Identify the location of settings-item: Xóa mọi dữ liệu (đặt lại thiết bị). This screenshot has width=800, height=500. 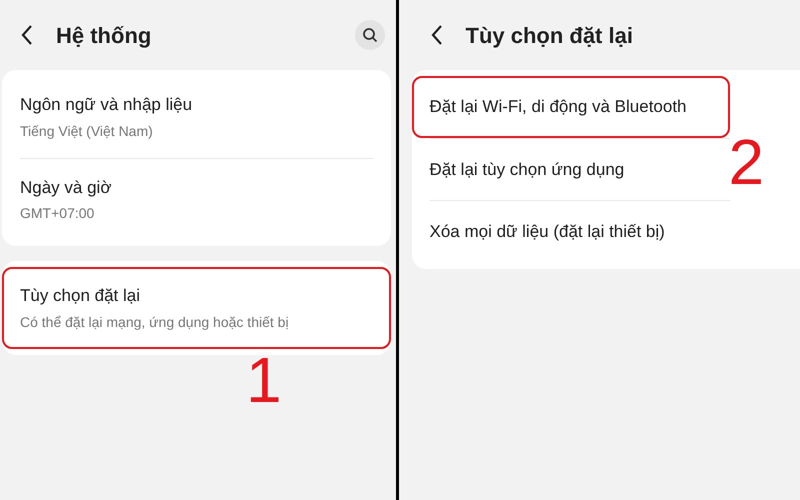
(571, 231).